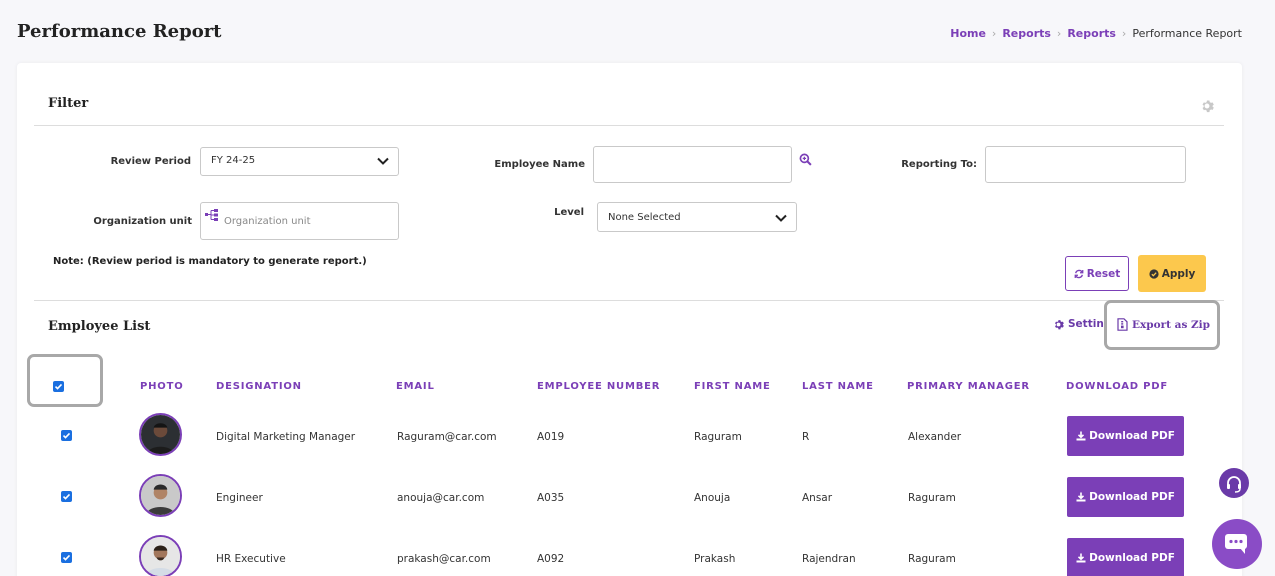 The image size is (1275, 576). What do you see at coordinates (68, 103) in the screenshot?
I see `filter-title: Filter` at bounding box center [68, 103].